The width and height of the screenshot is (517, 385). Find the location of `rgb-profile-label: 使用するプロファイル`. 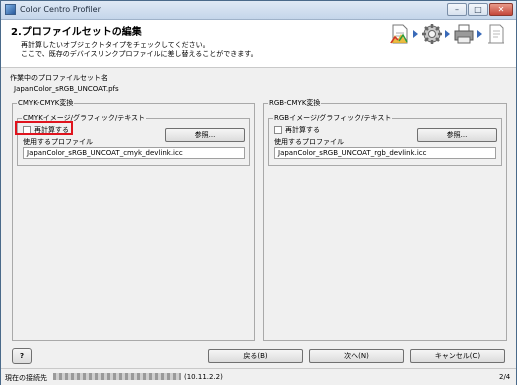

rgb-profile-label: 使用するプロファイル is located at coordinates (309, 142).